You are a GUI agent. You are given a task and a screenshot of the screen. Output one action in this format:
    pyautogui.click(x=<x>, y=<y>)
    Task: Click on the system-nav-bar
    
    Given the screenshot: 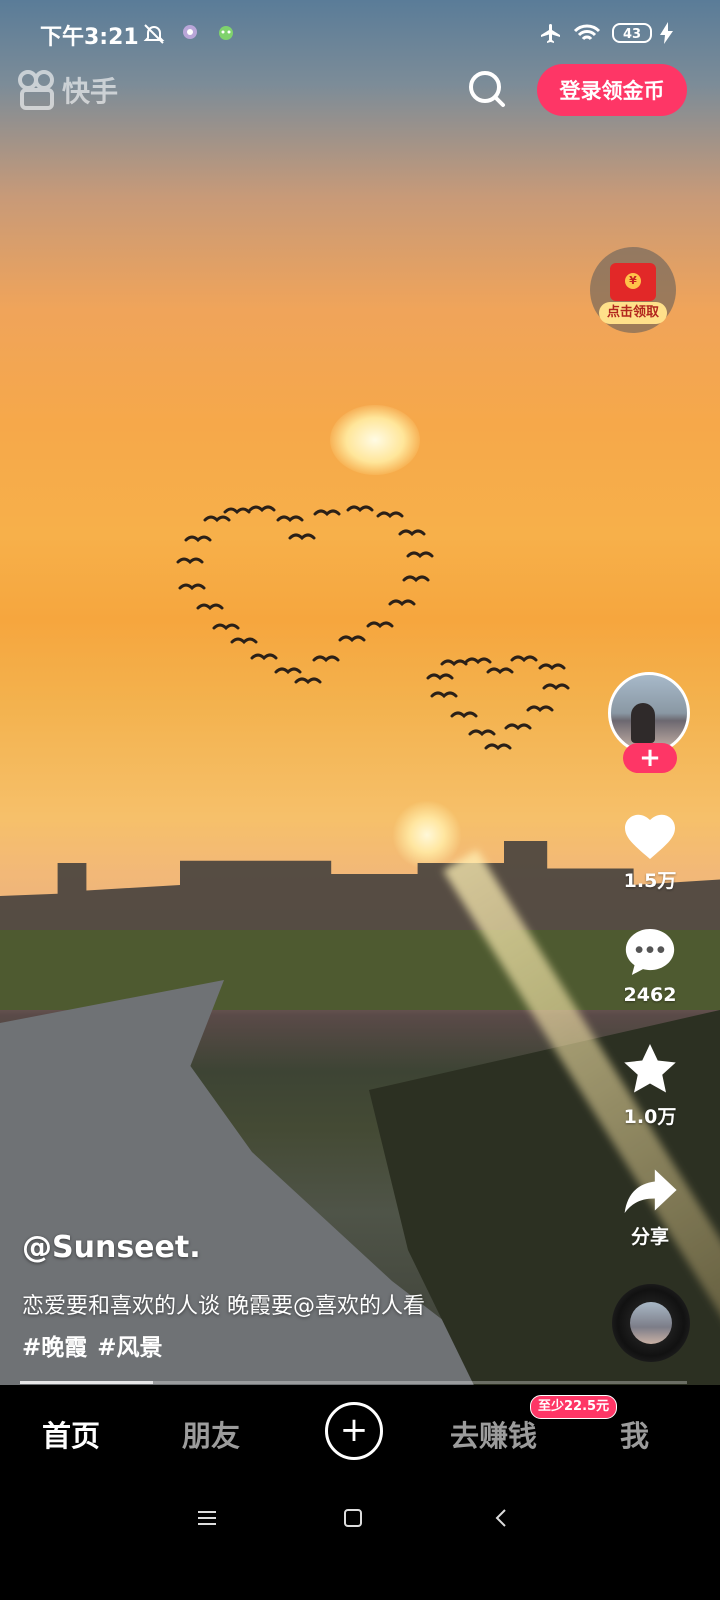 What is the action you would take?
    pyautogui.click(x=360, y=1540)
    